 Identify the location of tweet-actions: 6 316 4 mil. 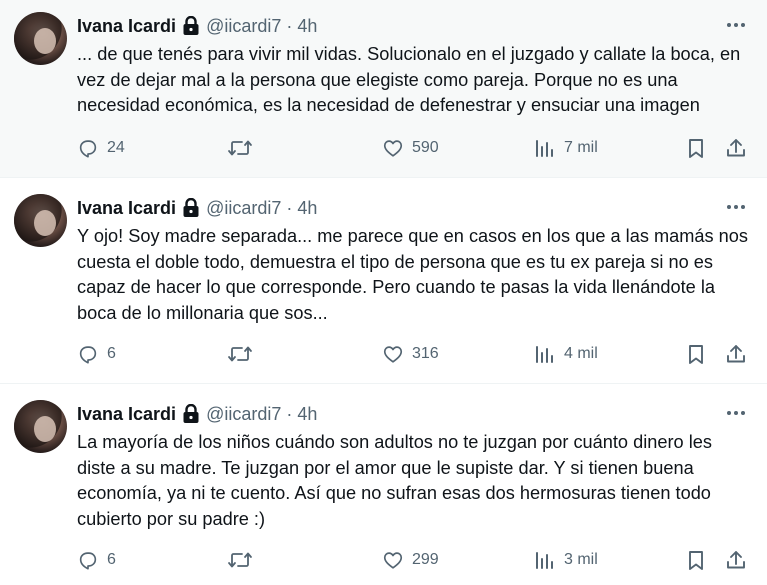
(417, 354).